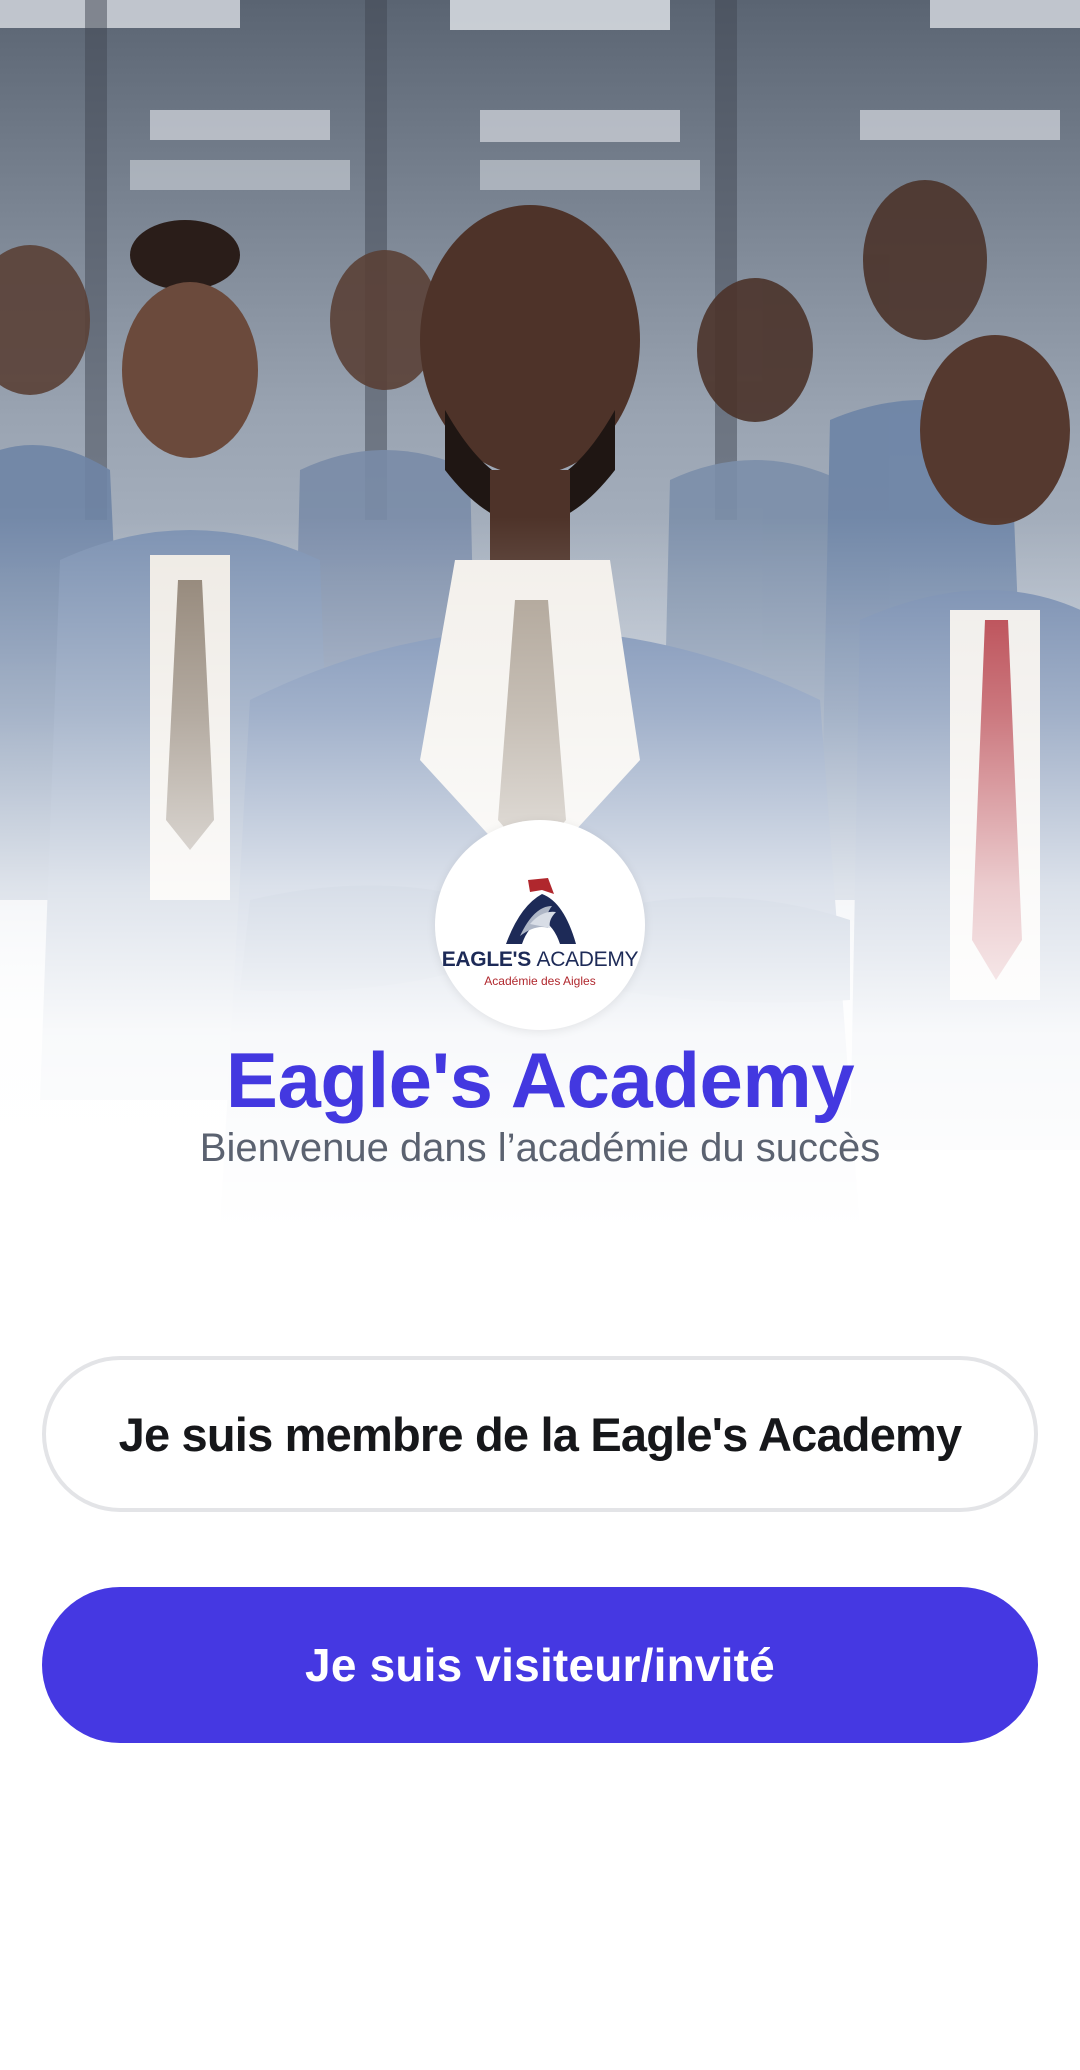  Describe the element at coordinates (540, 1148) in the screenshot. I see `page-subtitle: Bienvenue dans l’académie du succès` at that location.